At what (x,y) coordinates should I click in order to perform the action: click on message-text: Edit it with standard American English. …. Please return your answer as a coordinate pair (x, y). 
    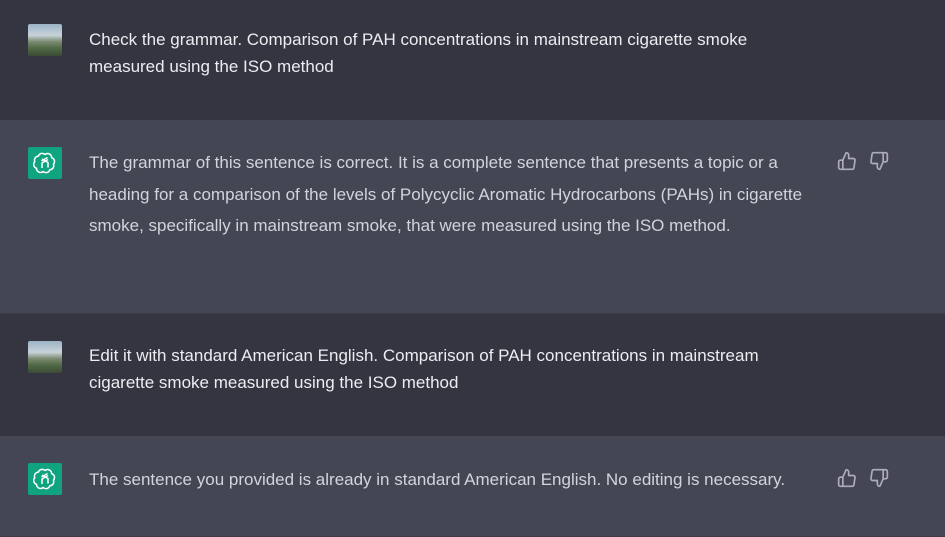
    Looking at the image, I should click on (424, 369).